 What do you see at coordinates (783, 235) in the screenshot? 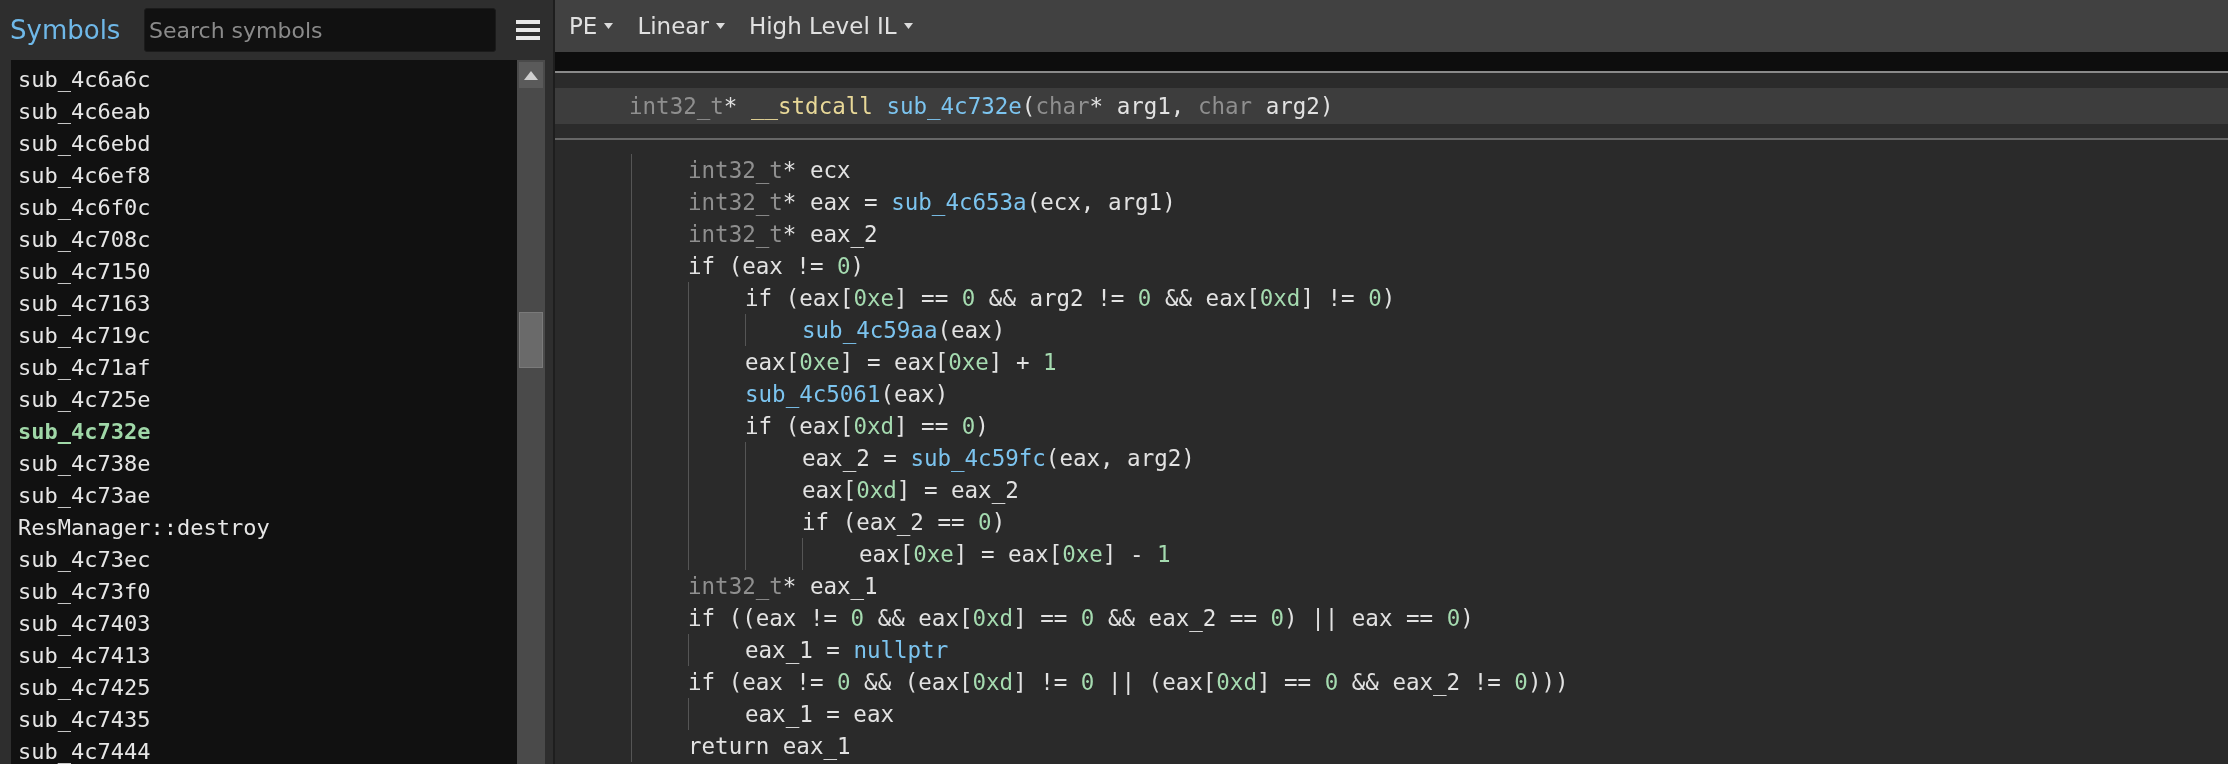
I see `code-line: int32_t* eax_2` at bounding box center [783, 235].